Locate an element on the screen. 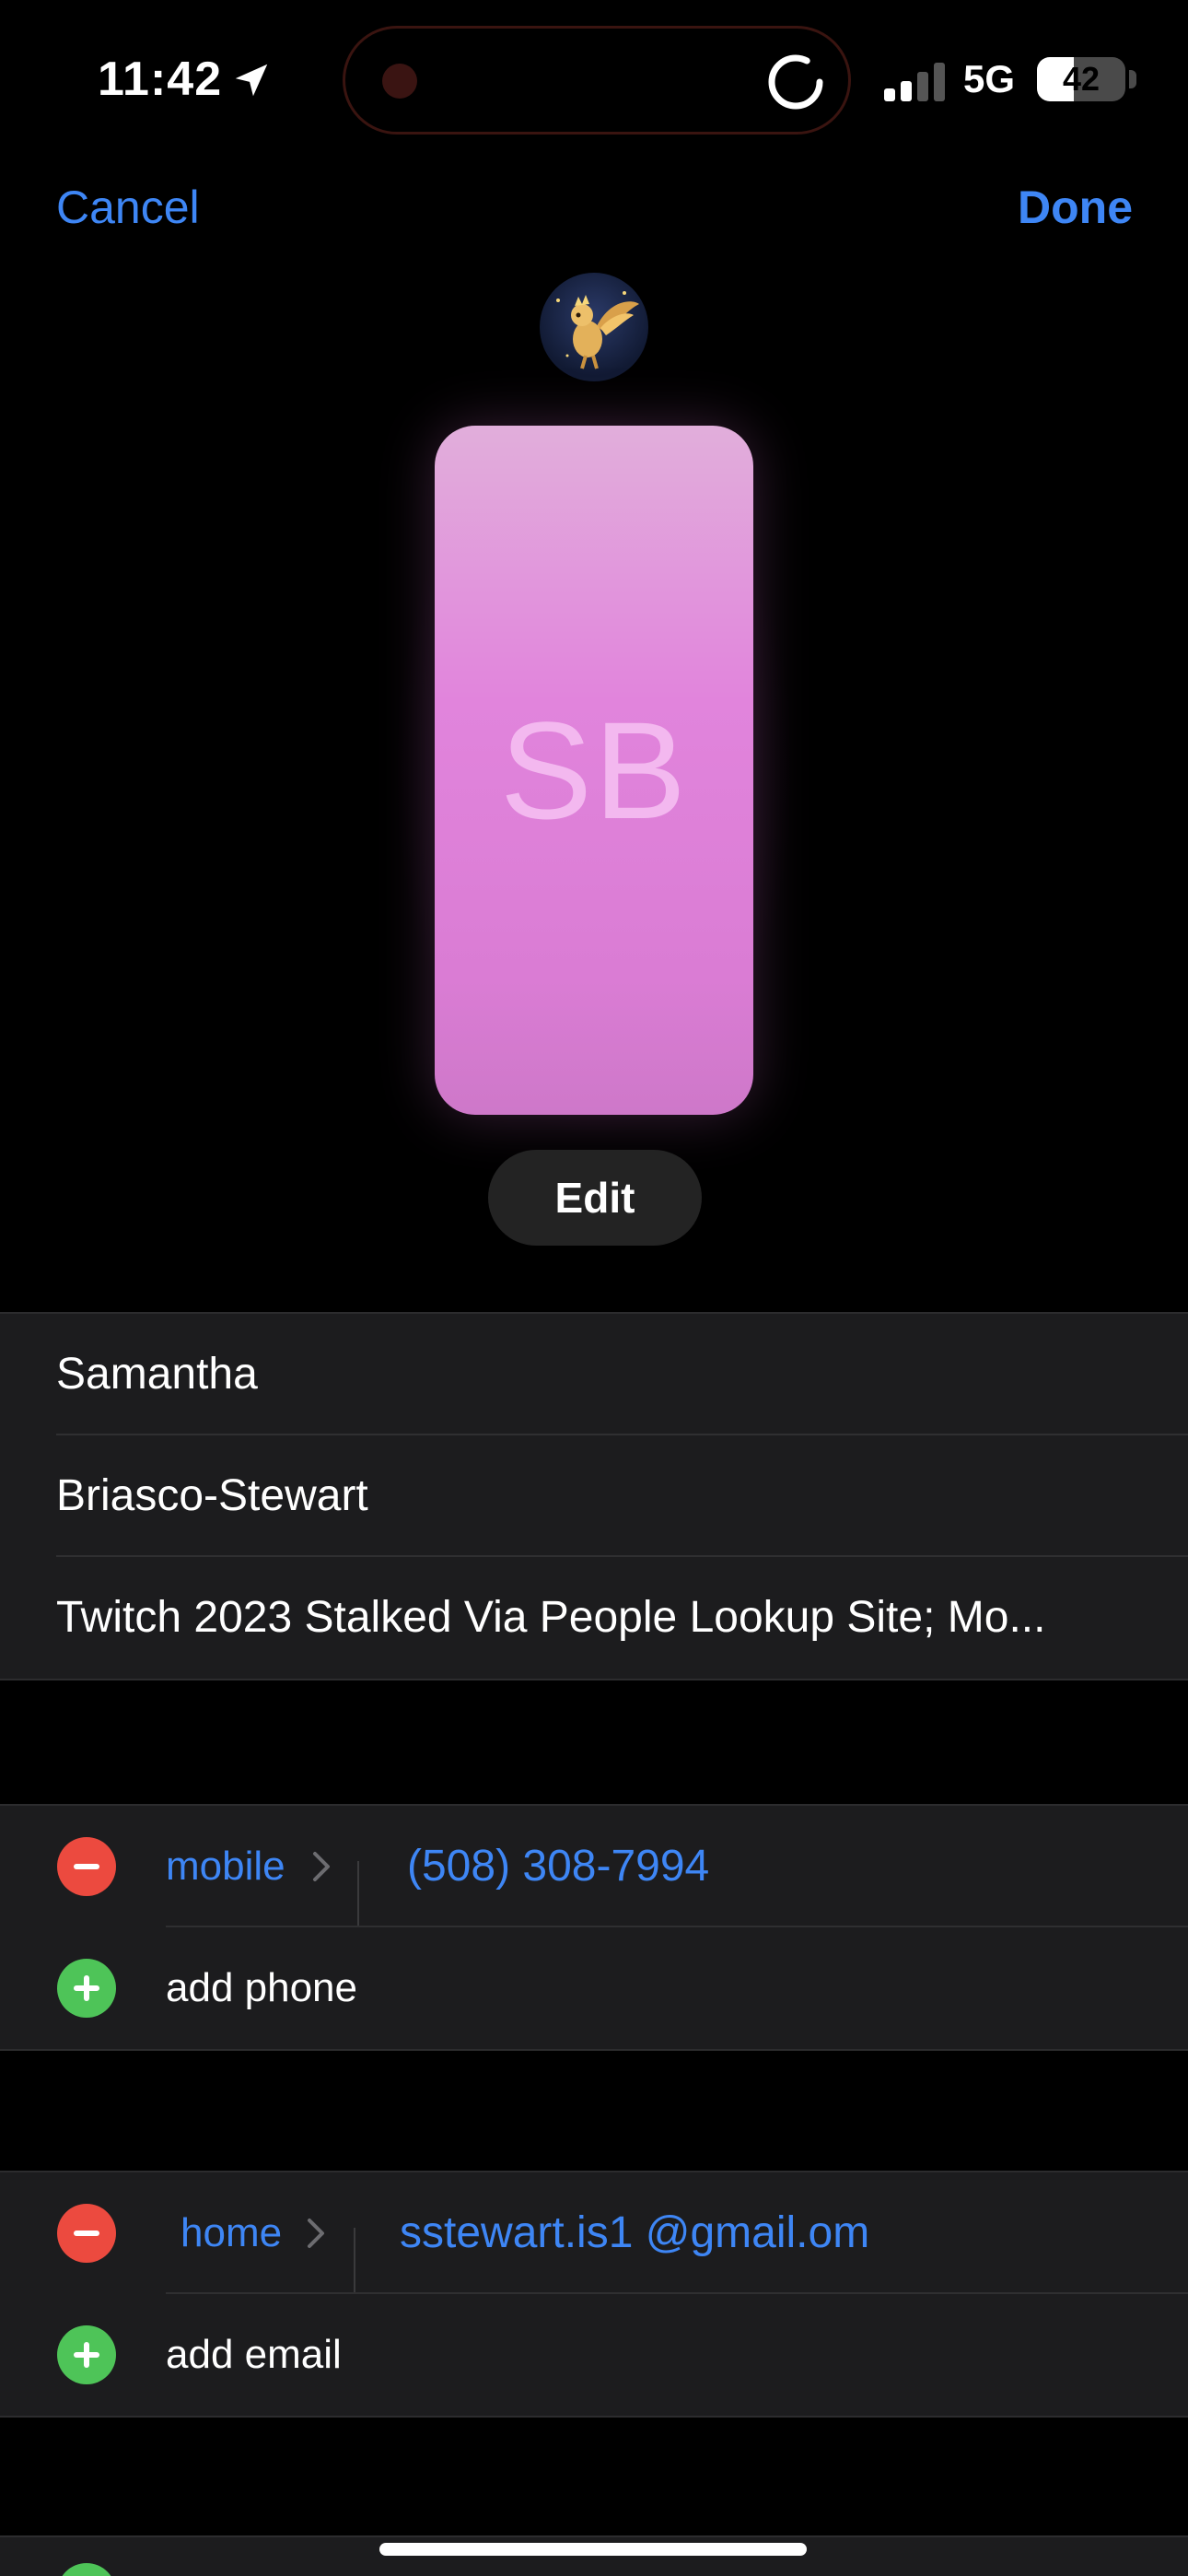  poster-initials: SB is located at coordinates (594, 770).